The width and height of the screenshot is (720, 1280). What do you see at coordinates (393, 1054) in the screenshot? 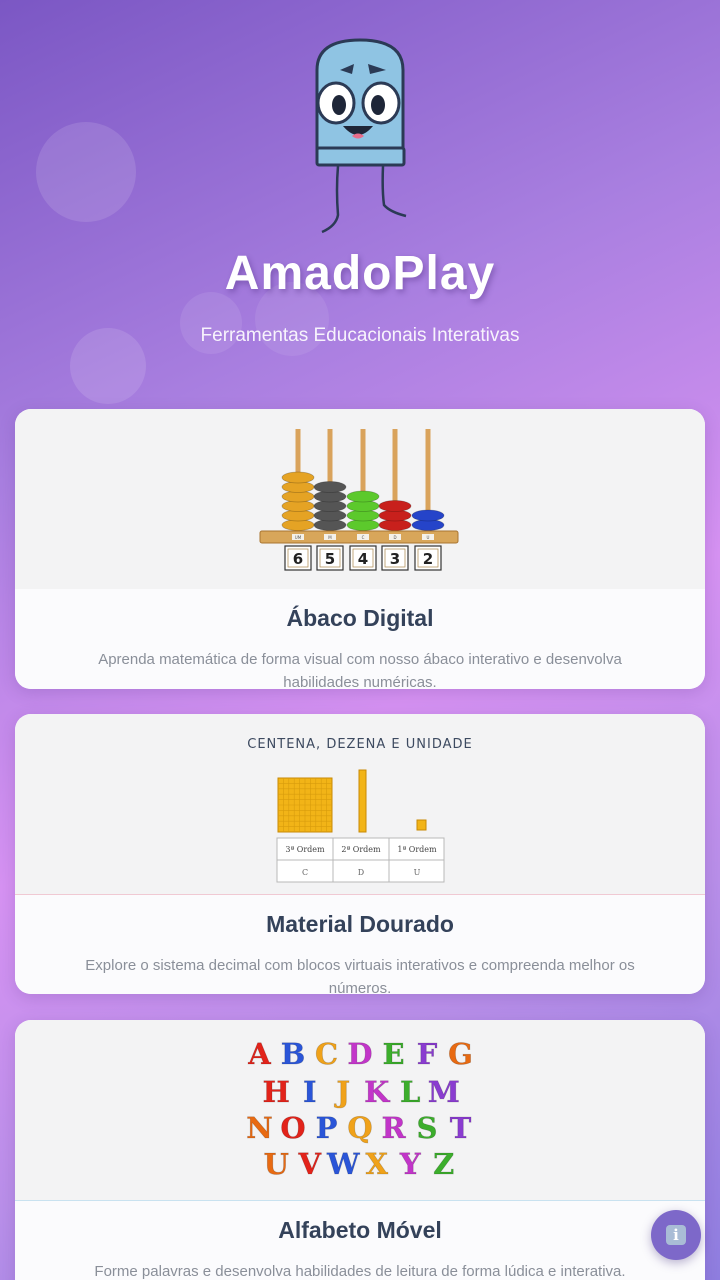
I see `alphabet-letter: E` at bounding box center [393, 1054].